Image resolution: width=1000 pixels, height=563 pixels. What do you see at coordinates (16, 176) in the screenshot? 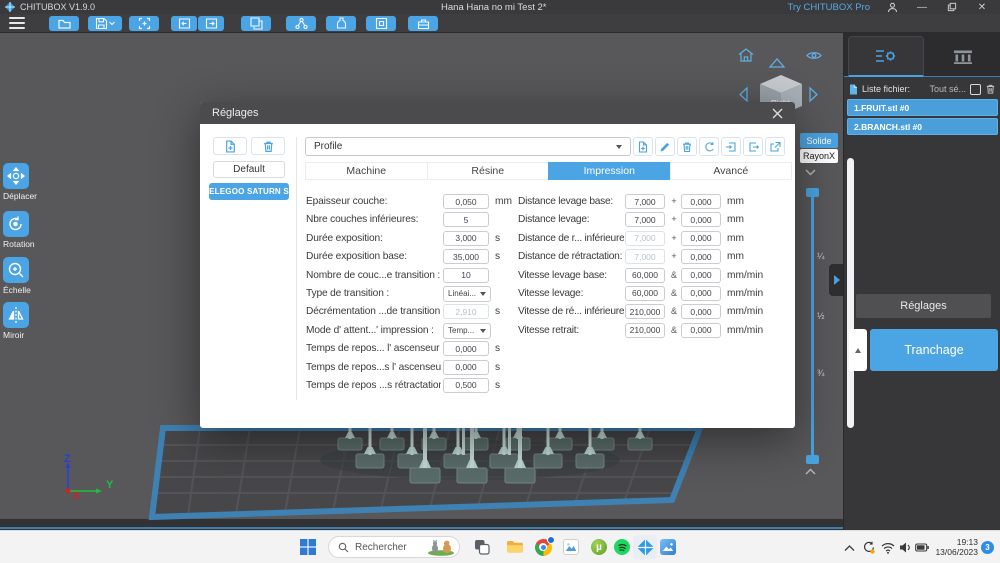
I see `move-tool-button` at bounding box center [16, 176].